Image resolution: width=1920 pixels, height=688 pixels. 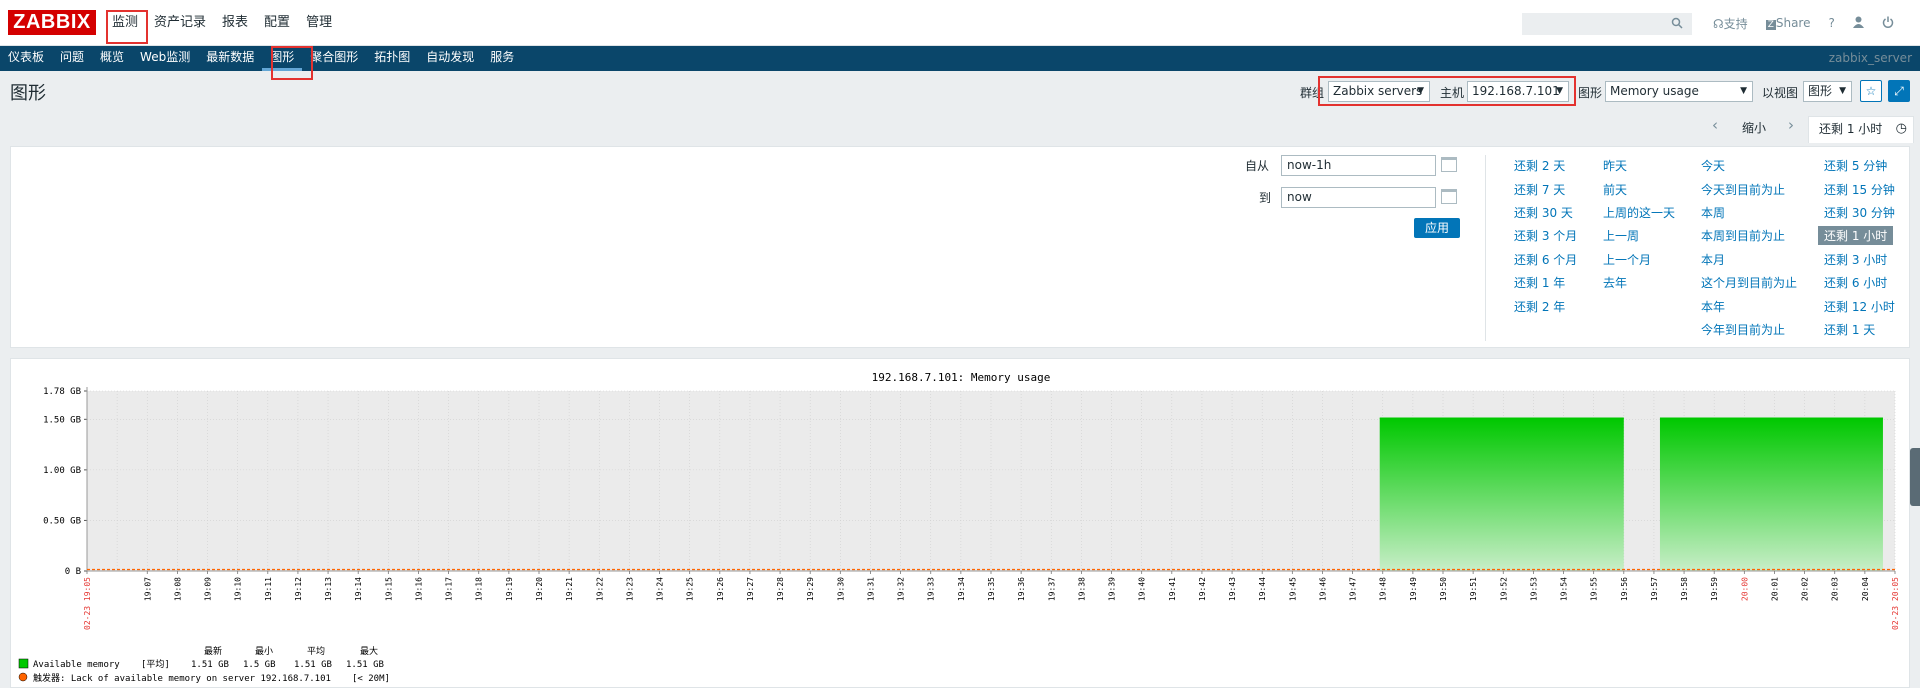 What do you see at coordinates (960, 128) in the screenshot?
I see `timeline-controls: ‹ 缩小 › 还剩 1 小时 ◷` at bounding box center [960, 128].